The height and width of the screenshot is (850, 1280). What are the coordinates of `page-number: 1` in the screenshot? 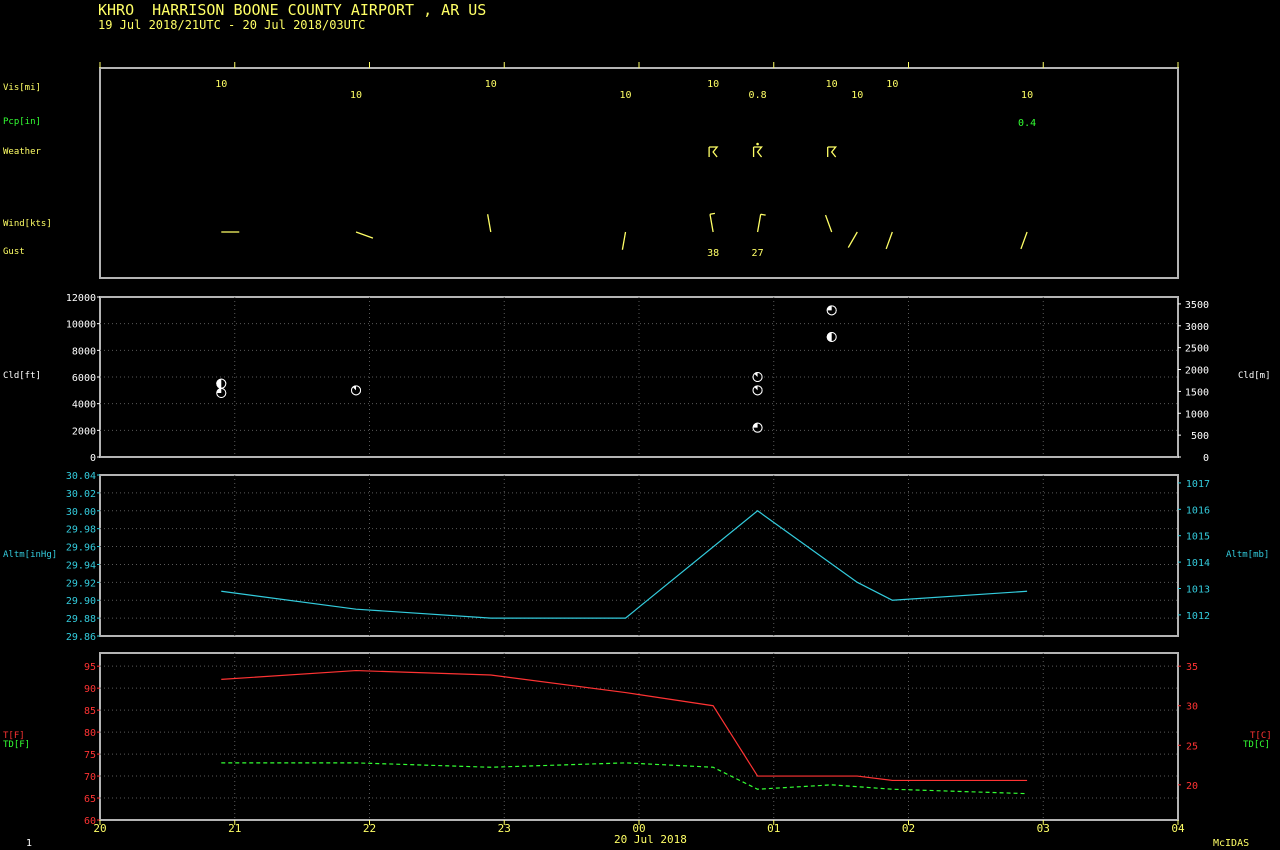 It's located at (29, 843).